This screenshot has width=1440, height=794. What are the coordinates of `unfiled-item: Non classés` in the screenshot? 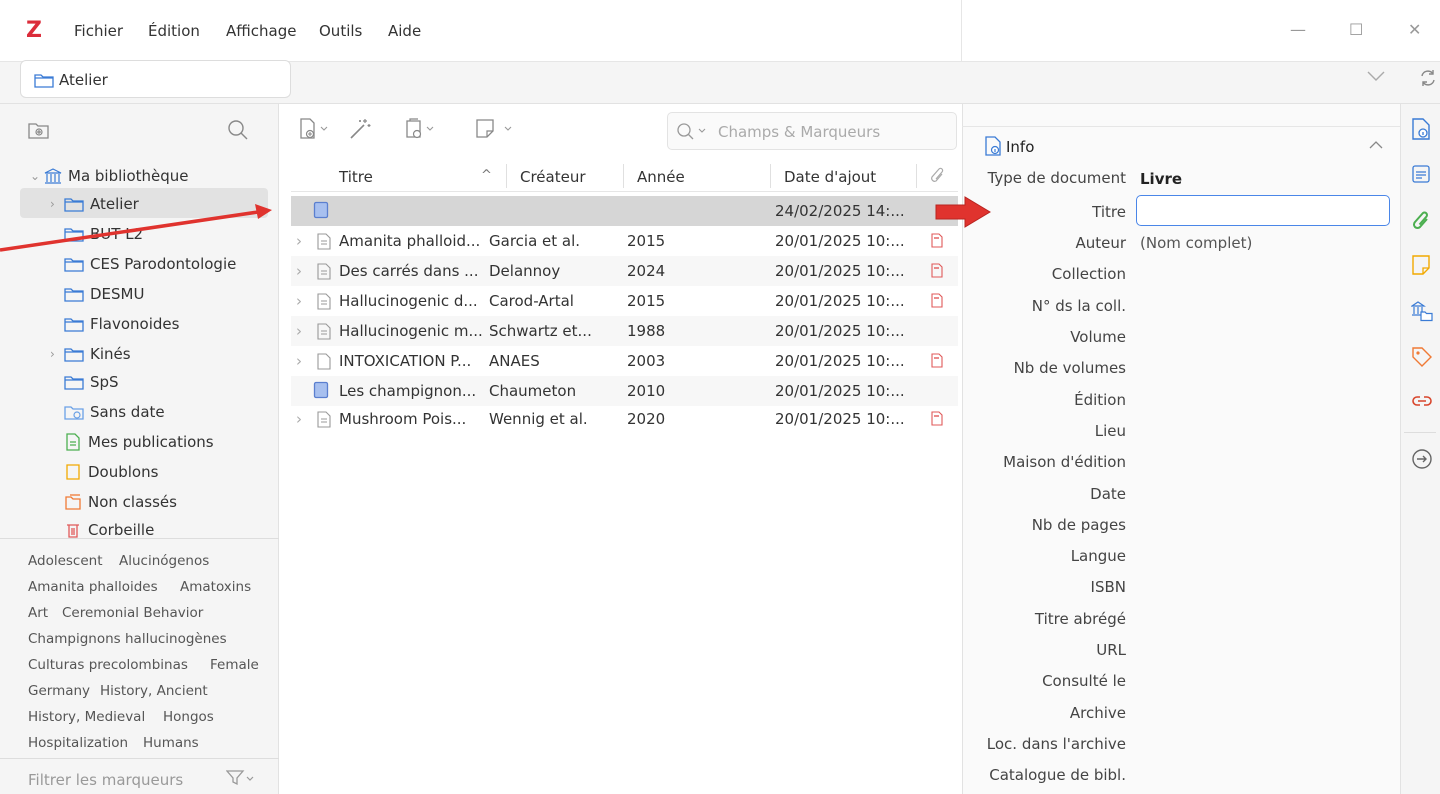 It's located at (113, 502).